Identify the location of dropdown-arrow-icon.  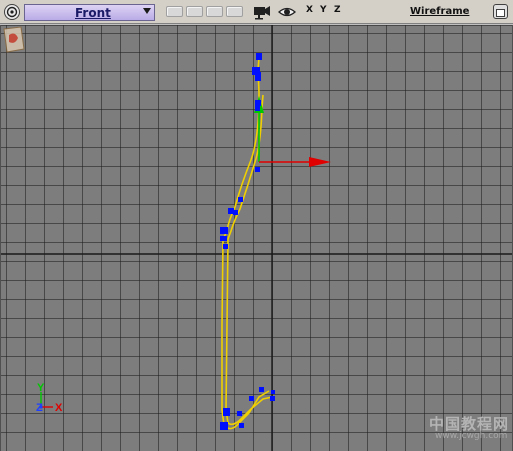
(147, 11).